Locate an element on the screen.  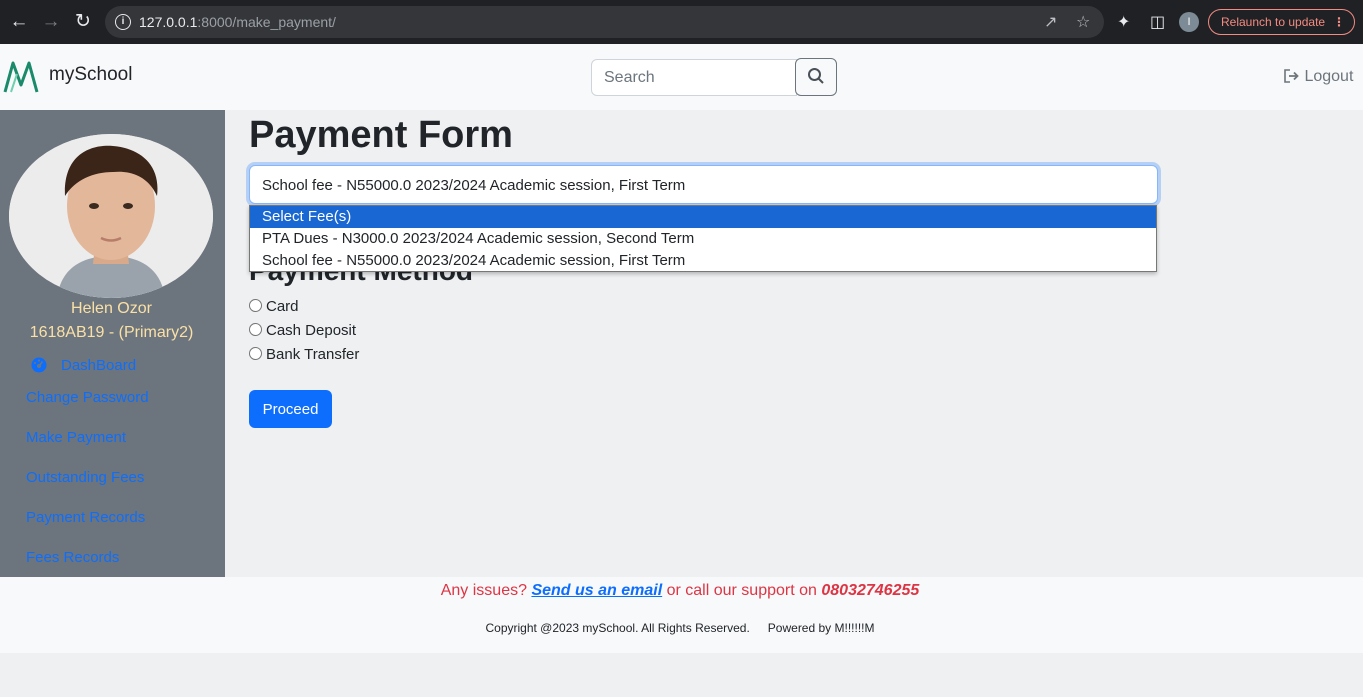
search-icon is located at coordinates (816, 75).